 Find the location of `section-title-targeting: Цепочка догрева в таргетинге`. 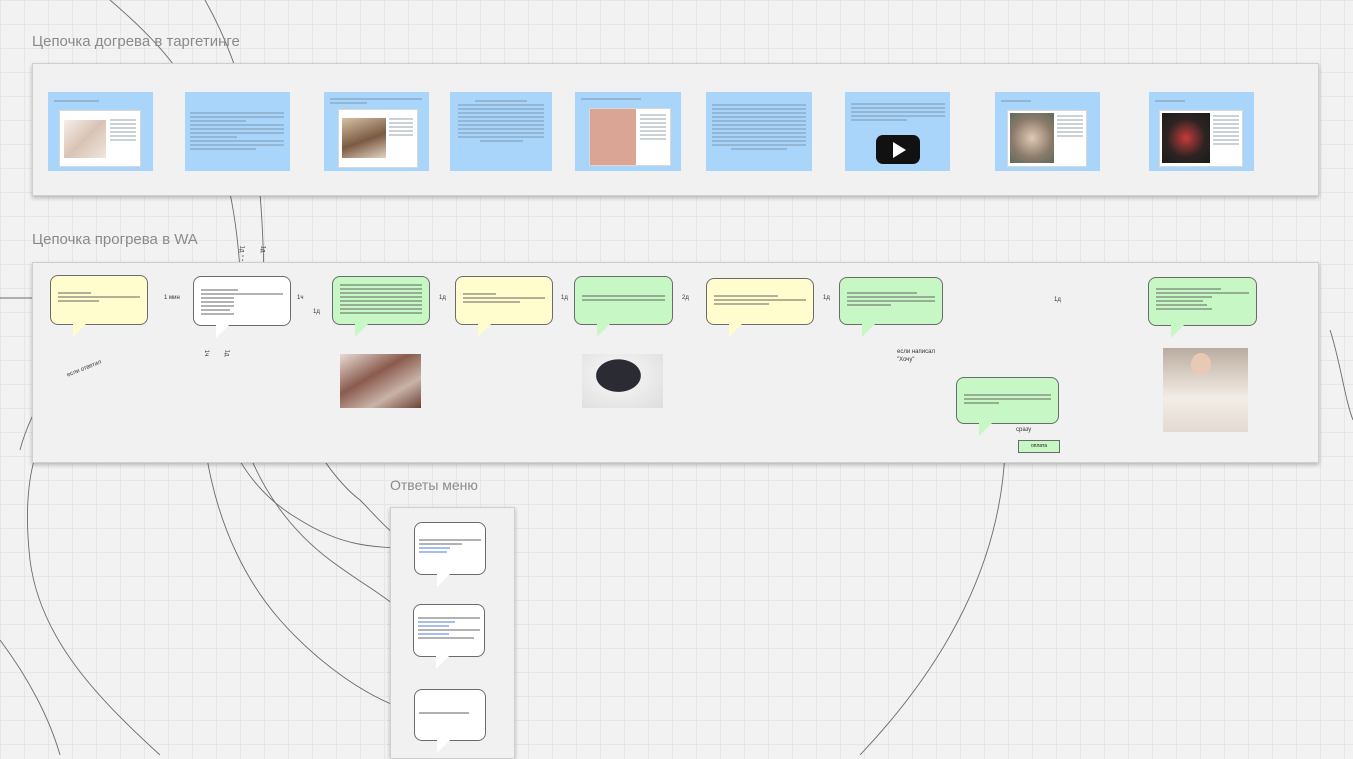

section-title-targeting: Цепочка догрева в таргетинге is located at coordinates (136, 41).